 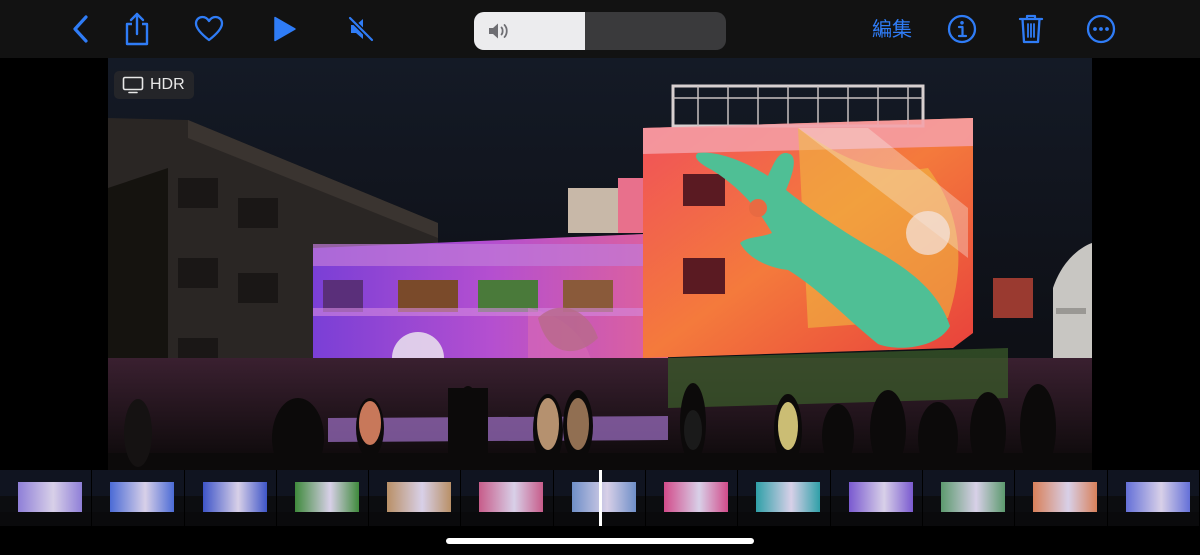 I want to click on delete-button, so click(x=1031, y=29).